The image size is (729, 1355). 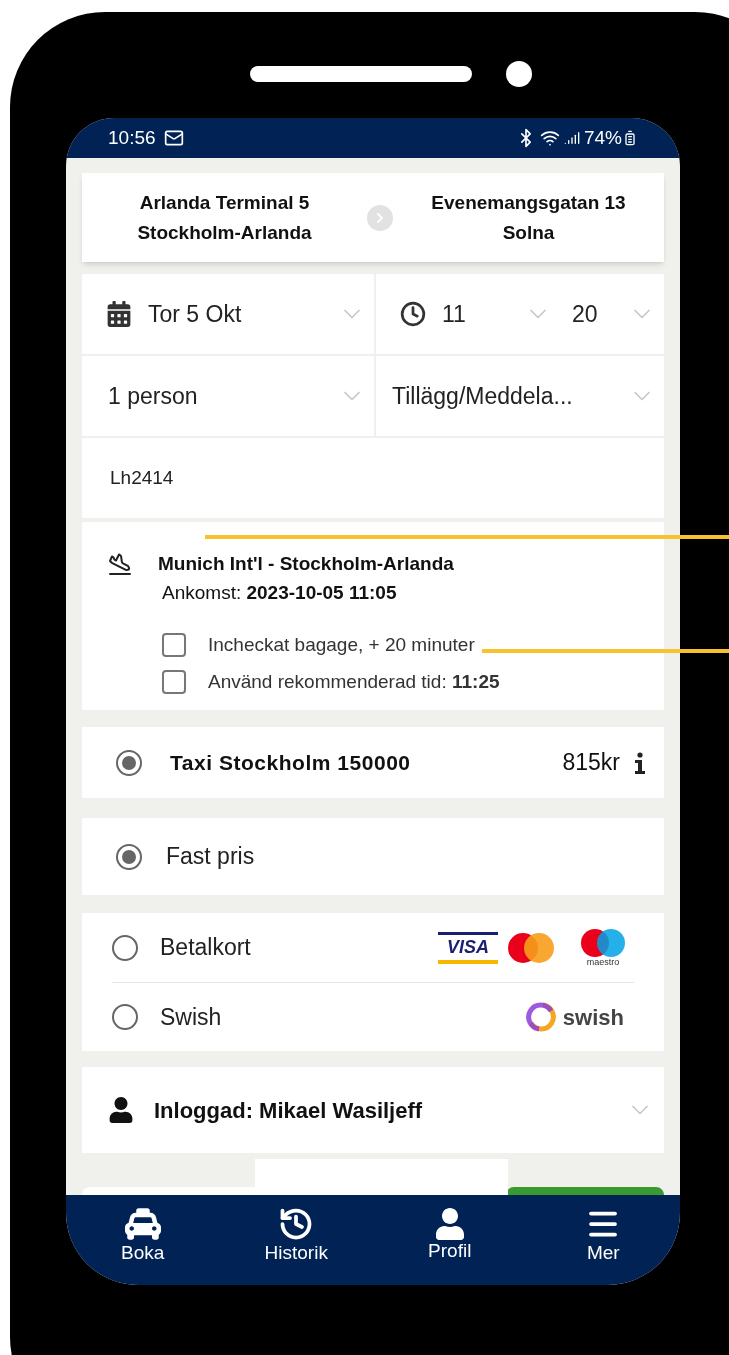 I want to click on date-select: Tor 5 Okt, so click(x=228, y=314).